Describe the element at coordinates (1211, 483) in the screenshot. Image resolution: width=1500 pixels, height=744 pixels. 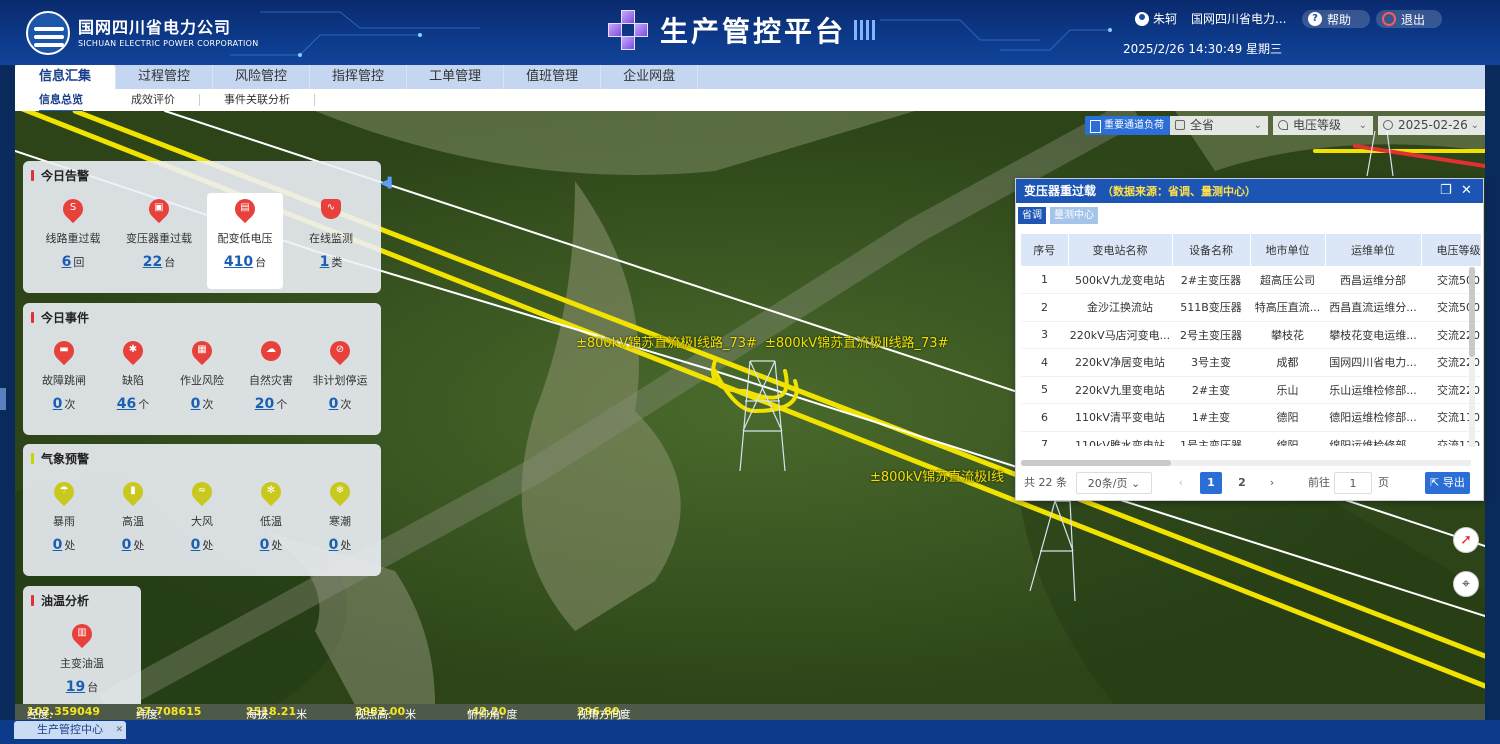
I see `page-1-button: 1` at that location.